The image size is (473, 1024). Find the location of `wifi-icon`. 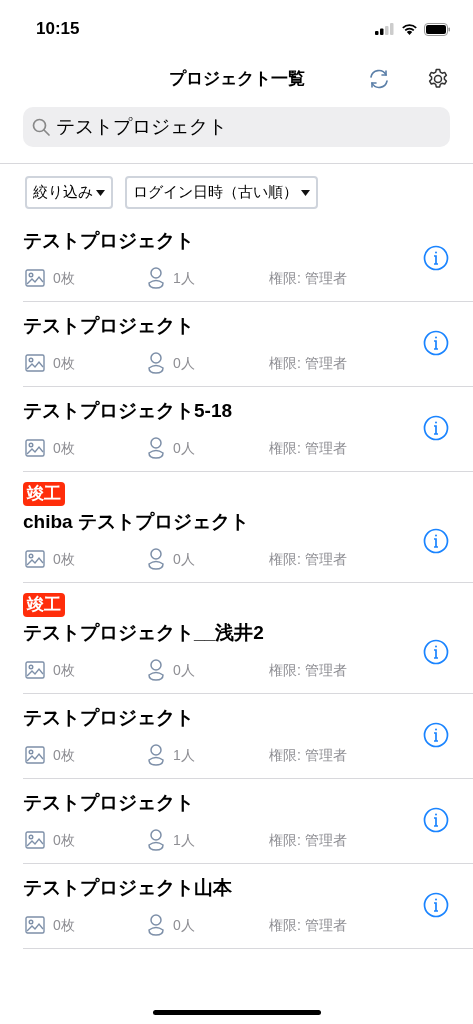

wifi-icon is located at coordinates (409, 29).